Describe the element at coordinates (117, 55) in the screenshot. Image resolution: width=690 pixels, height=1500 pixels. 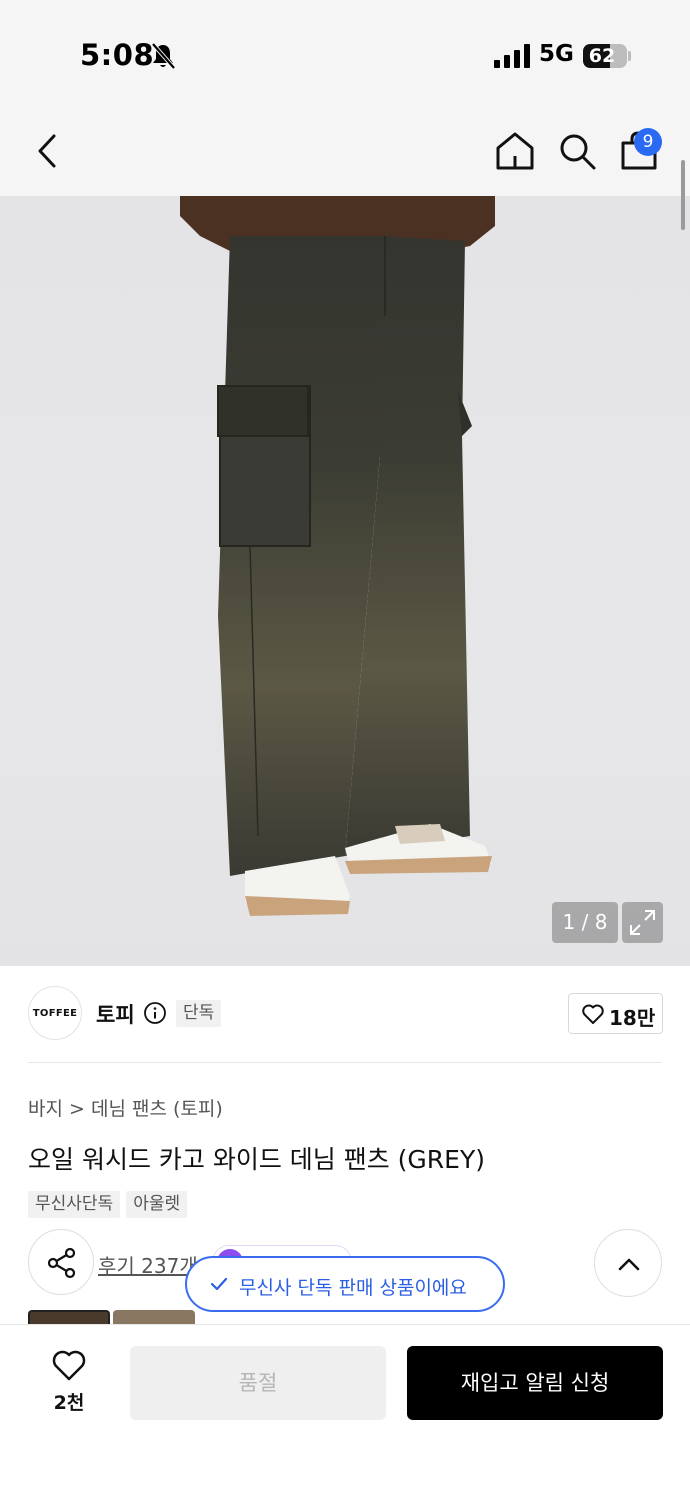
I see `status-time: 5:08` at that location.